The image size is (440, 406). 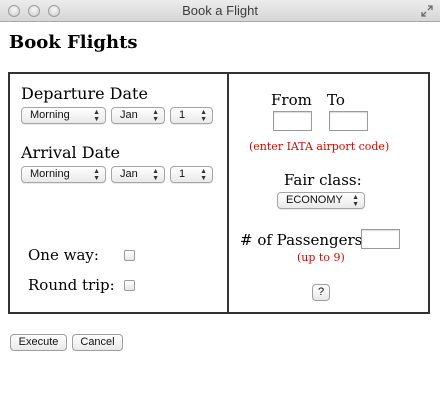 What do you see at coordinates (321, 292) in the screenshot?
I see `help-button: ?` at bounding box center [321, 292].